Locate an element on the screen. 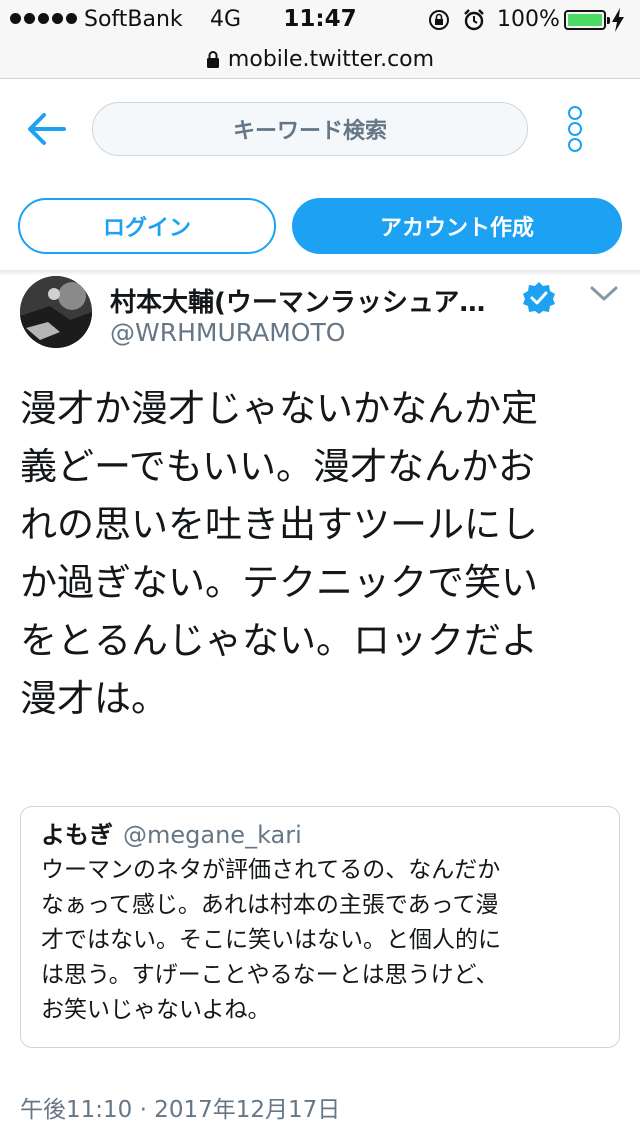  status-time: 11:47 is located at coordinates (320, 19).